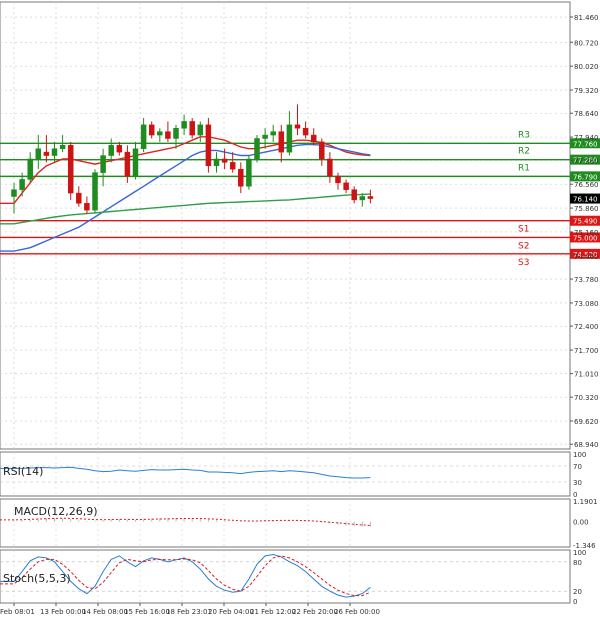  What do you see at coordinates (585, 502) in the screenshot?
I see `macd-tick-label: 1.1901` at bounding box center [585, 502].